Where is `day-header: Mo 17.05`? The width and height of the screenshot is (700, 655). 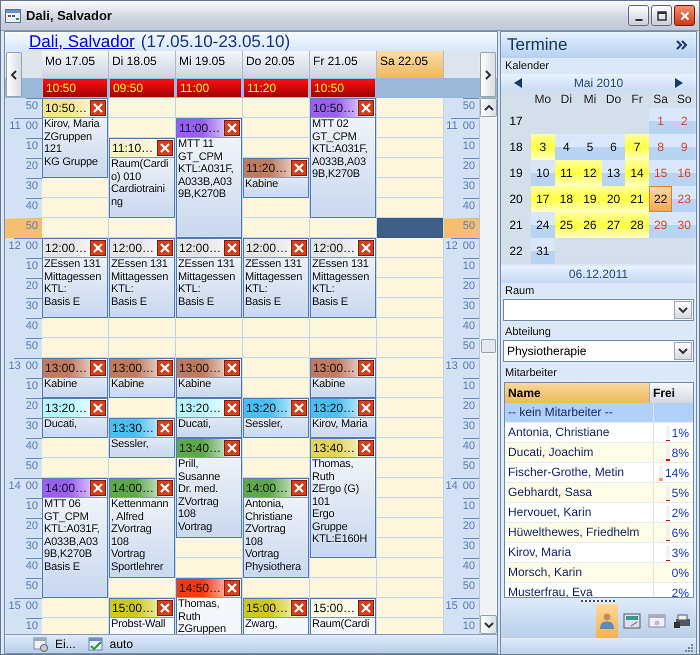 day-header: Mo 17.05 is located at coordinates (75, 64).